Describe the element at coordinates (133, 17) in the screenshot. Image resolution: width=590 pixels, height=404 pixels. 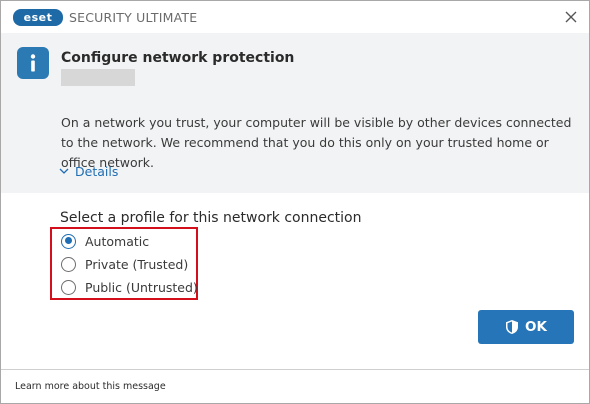
I see `product-name: SECURITY ULTIMATE` at that location.